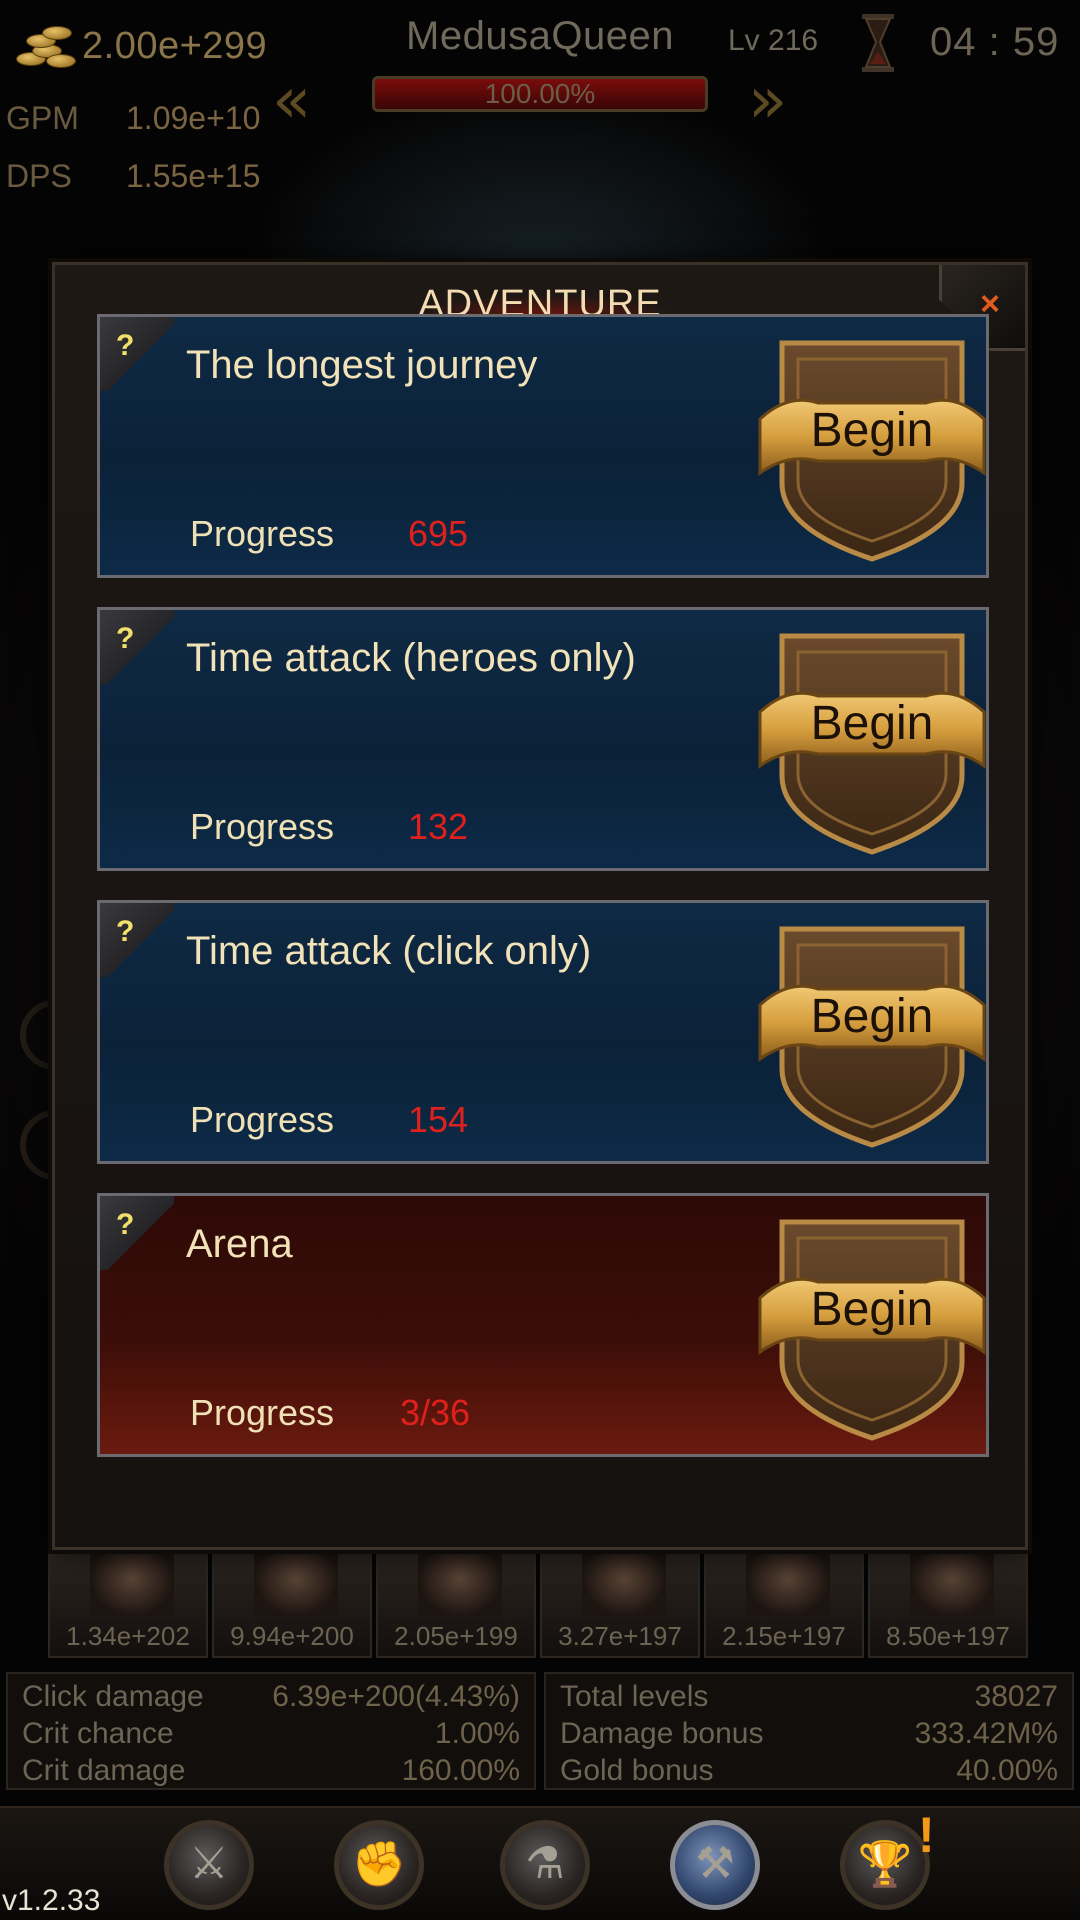  Describe the element at coordinates (460, 1770) in the screenshot. I see `stat-value: 160.00%` at that location.